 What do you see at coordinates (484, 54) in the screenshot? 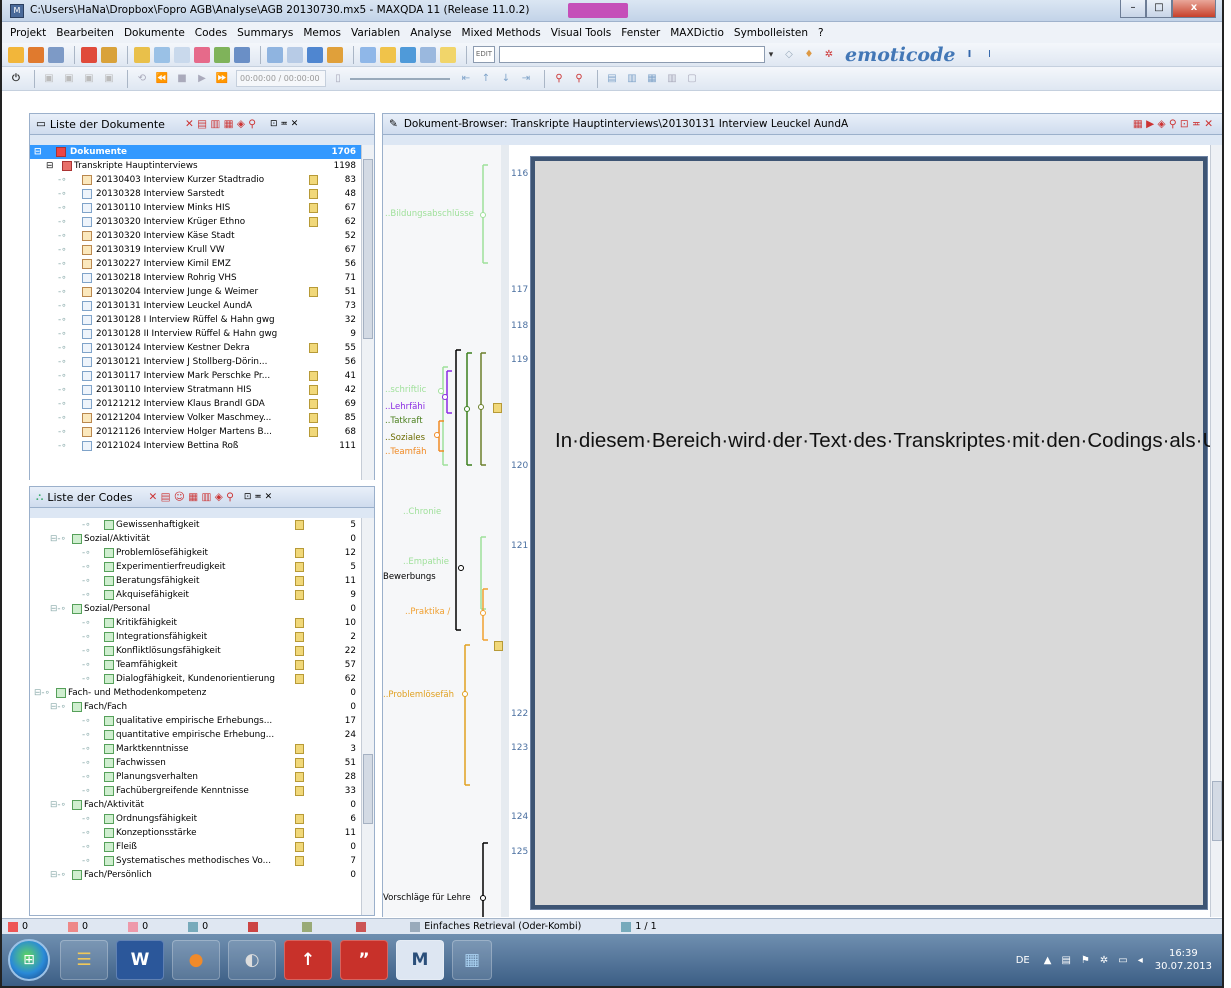
I see `edit-mode-button: EDIT` at bounding box center [484, 54].